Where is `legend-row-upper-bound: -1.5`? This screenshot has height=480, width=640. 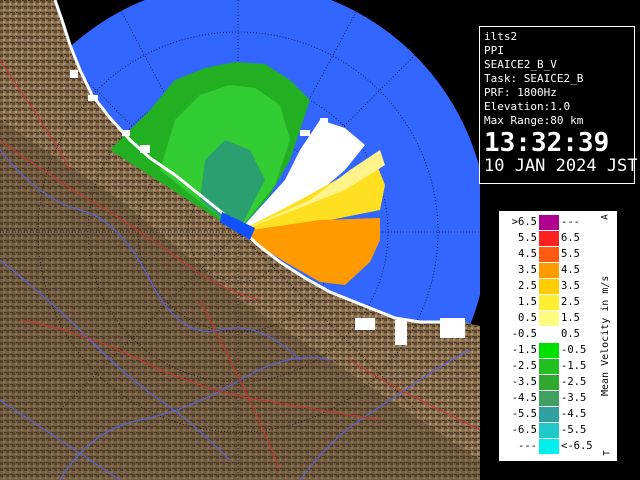
legend-row-upper-bound: -1.5 is located at coordinates (574, 366).